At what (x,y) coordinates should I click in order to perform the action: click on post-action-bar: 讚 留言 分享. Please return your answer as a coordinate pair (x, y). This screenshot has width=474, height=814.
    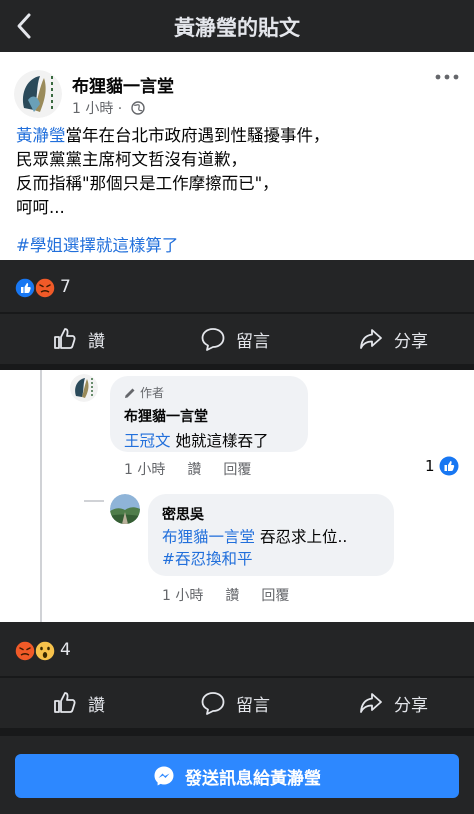
    Looking at the image, I should click on (237, 339).